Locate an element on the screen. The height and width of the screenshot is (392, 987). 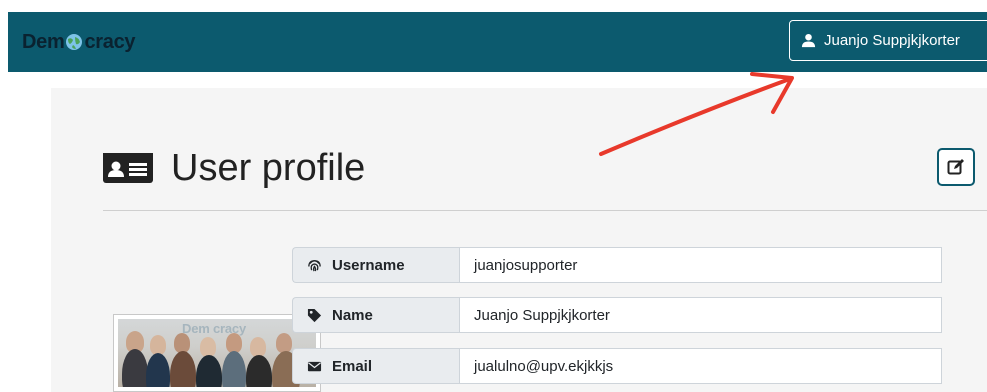
username-label-cell: Username is located at coordinates (375, 265).